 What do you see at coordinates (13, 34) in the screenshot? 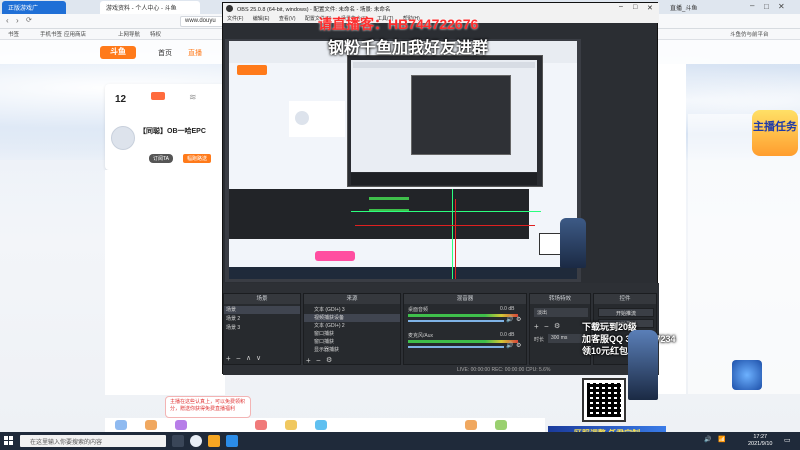
I see `bookmark-item: 书签` at bounding box center [13, 34].